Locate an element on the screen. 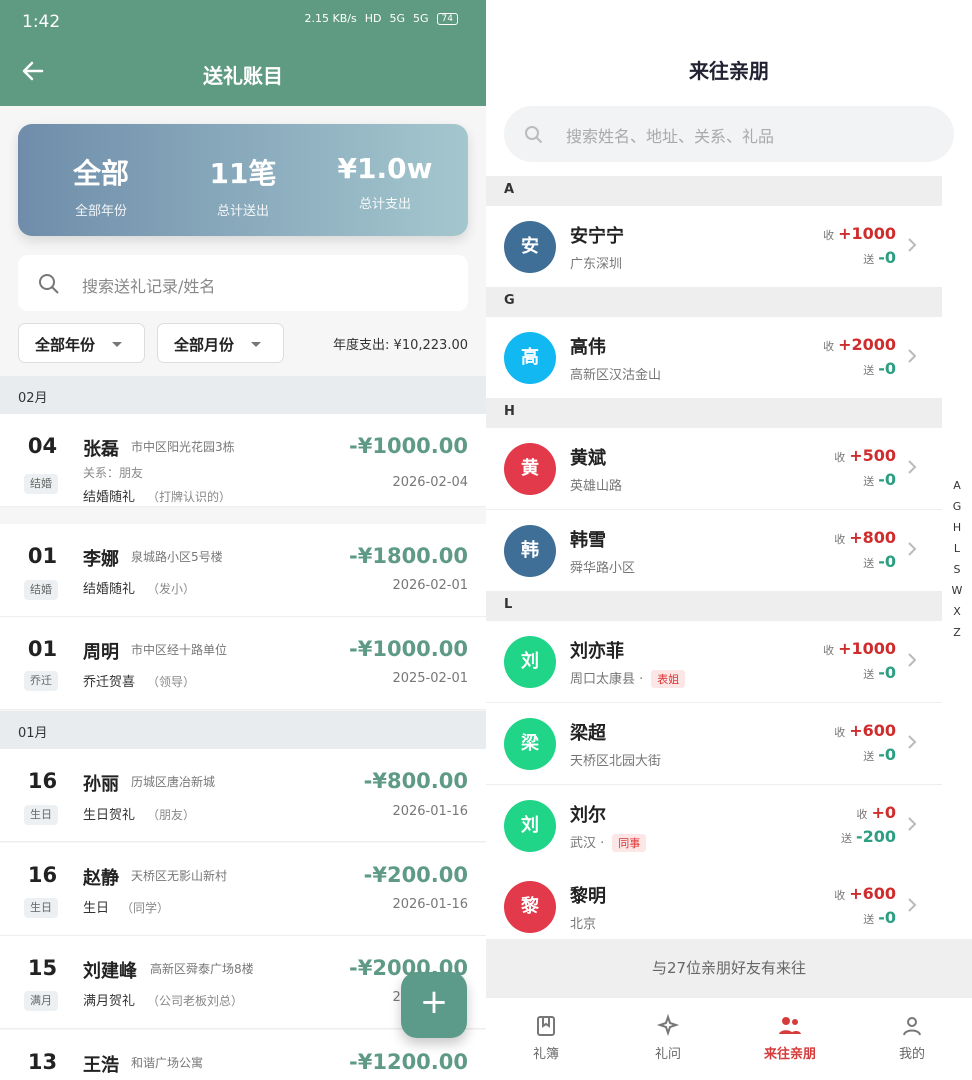 Image resolution: width=972 pixels, height=1080 pixels. top-bar: 1:42 2.15 KB/s HD 5G 5G 74 送礼账目 is located at coordinates (243, 53).